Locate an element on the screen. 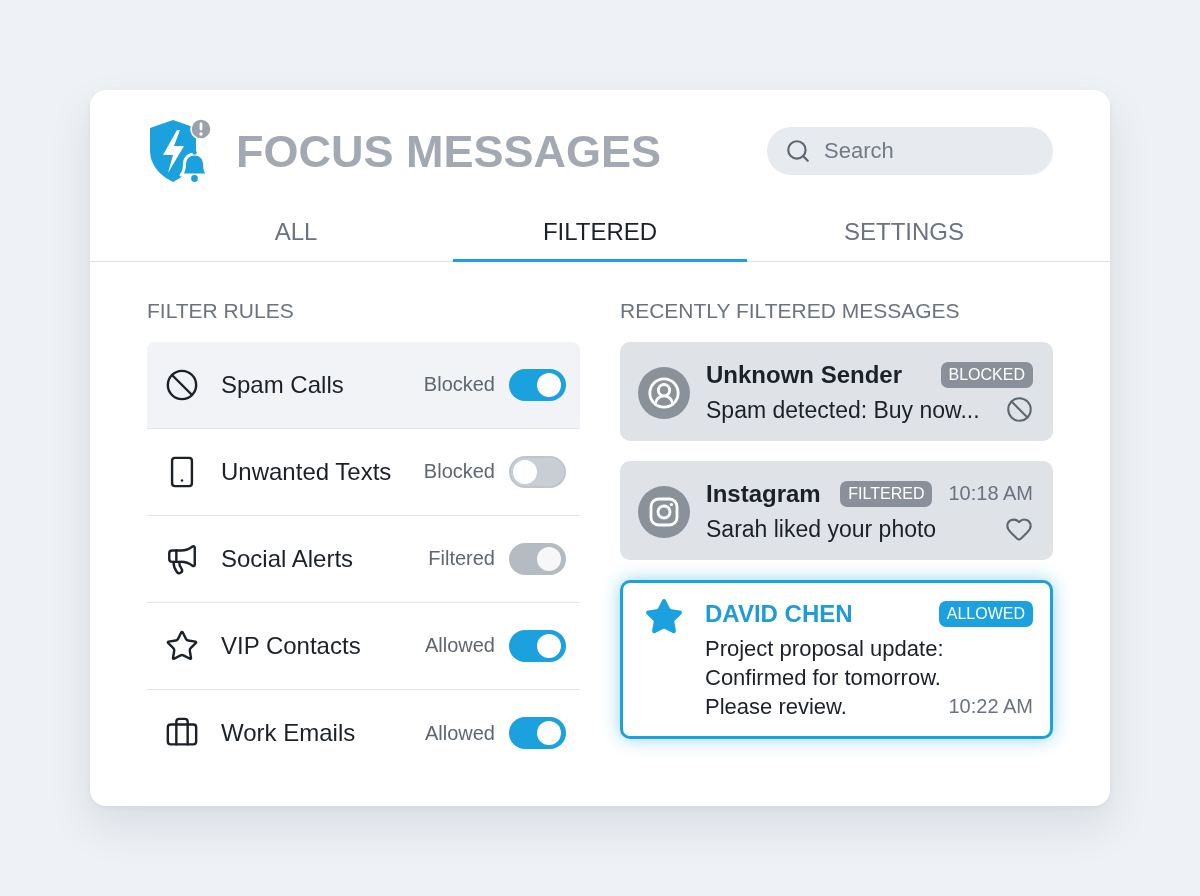 Image resolution: width=1200 pixels, height=896 pixels. search-field: Search is located at coordinates (910, 151).